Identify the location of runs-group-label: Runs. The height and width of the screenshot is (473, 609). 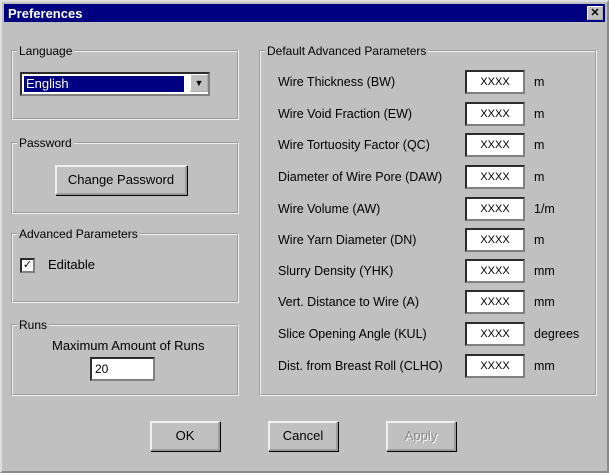
(33, 325).